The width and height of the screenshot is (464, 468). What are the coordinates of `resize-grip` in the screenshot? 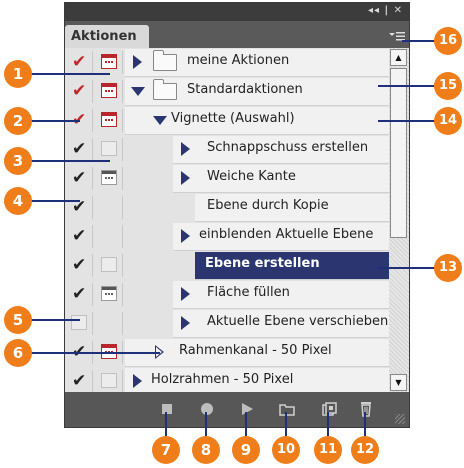 It's located at (400, 419).